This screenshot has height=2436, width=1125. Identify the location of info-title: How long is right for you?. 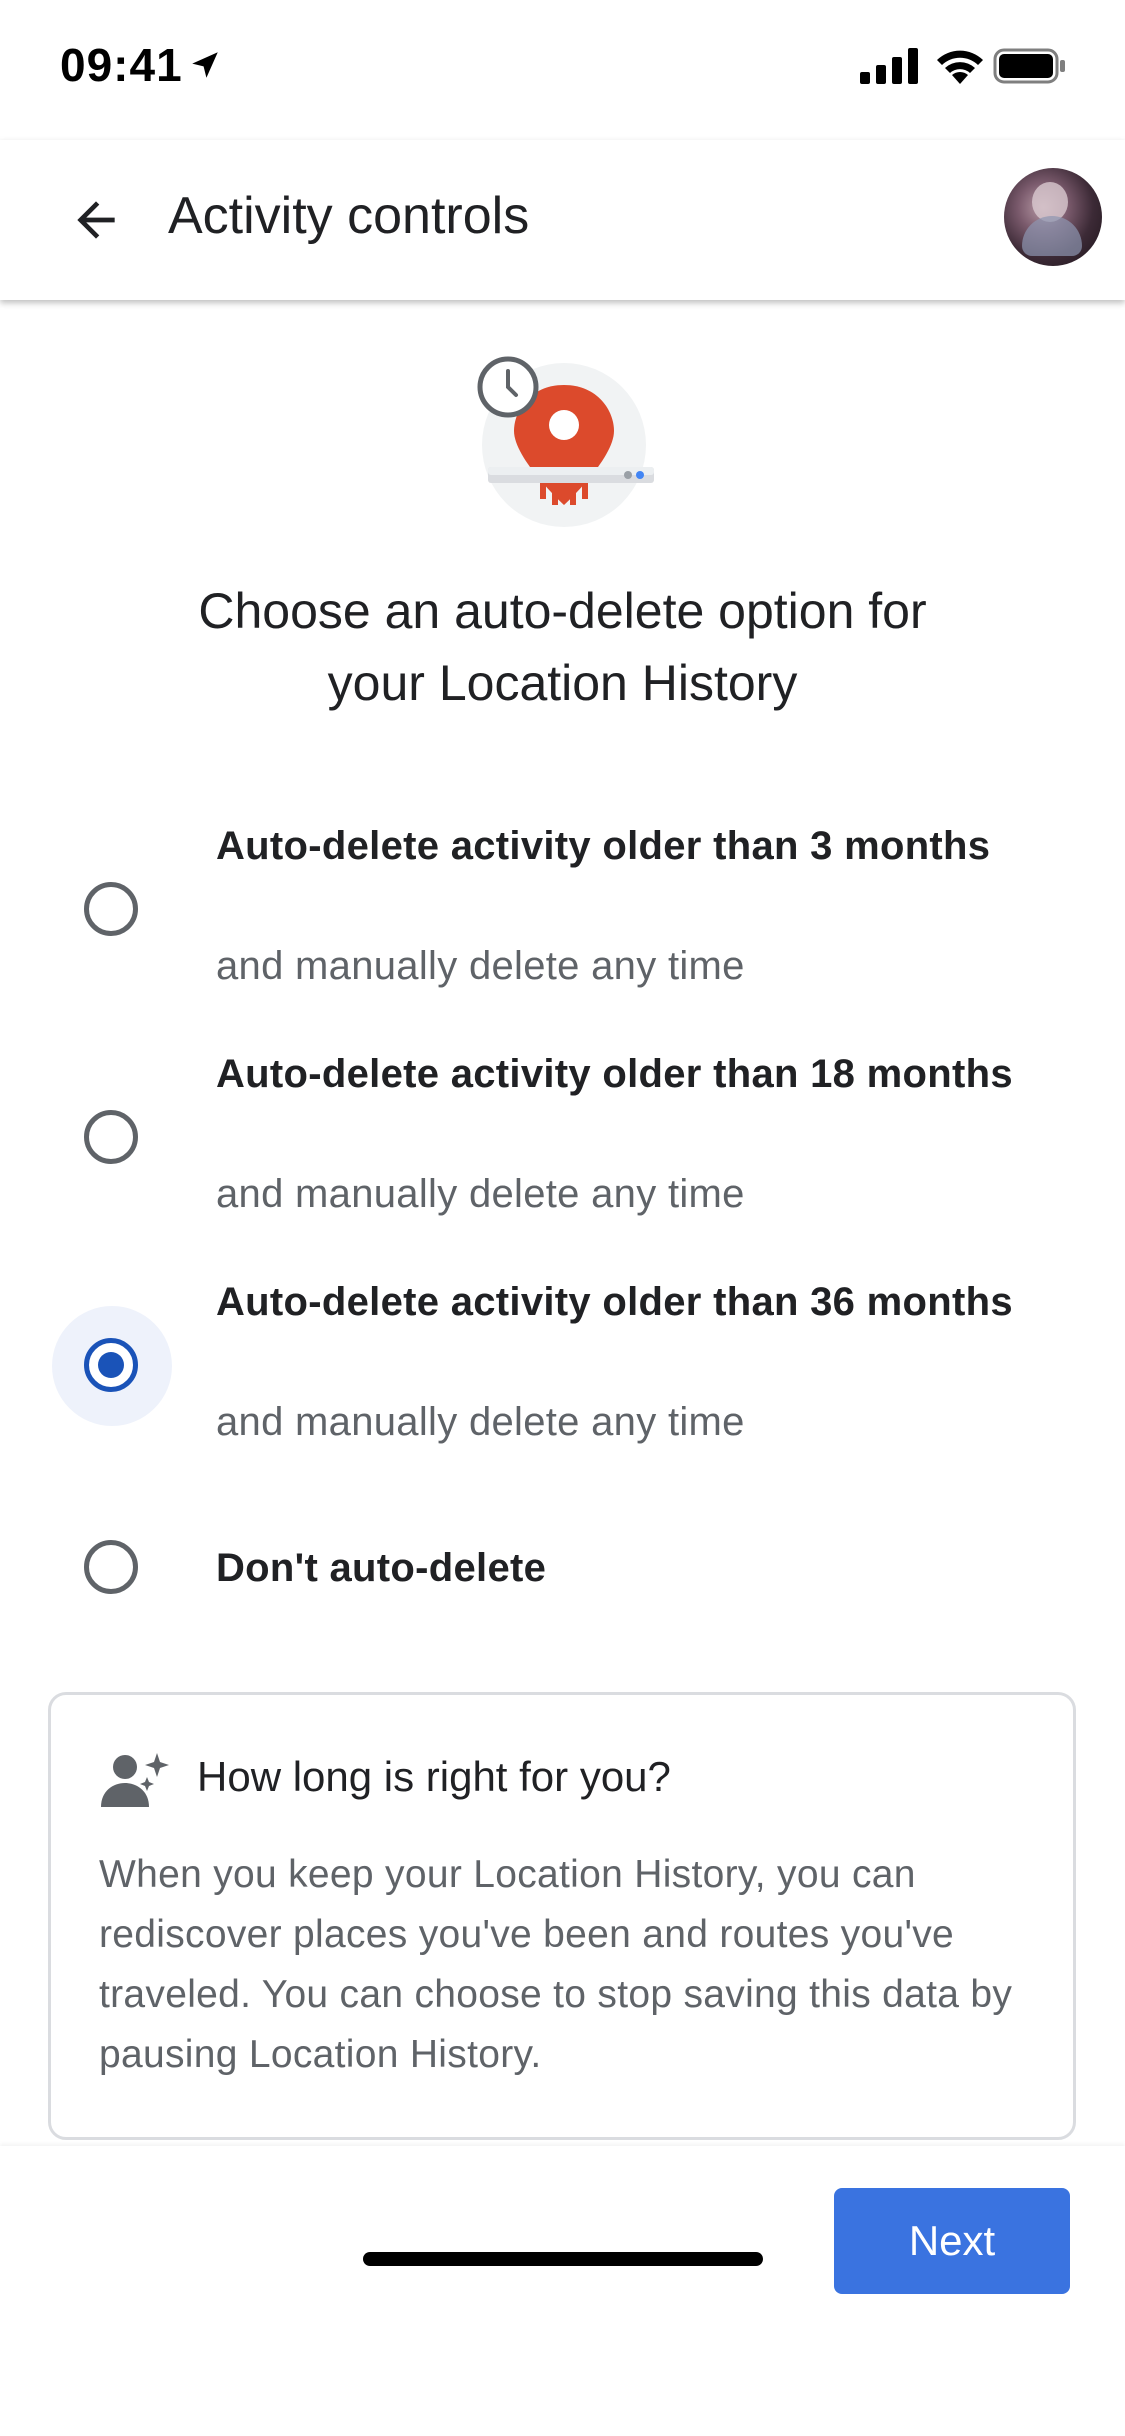
(434, 1776).